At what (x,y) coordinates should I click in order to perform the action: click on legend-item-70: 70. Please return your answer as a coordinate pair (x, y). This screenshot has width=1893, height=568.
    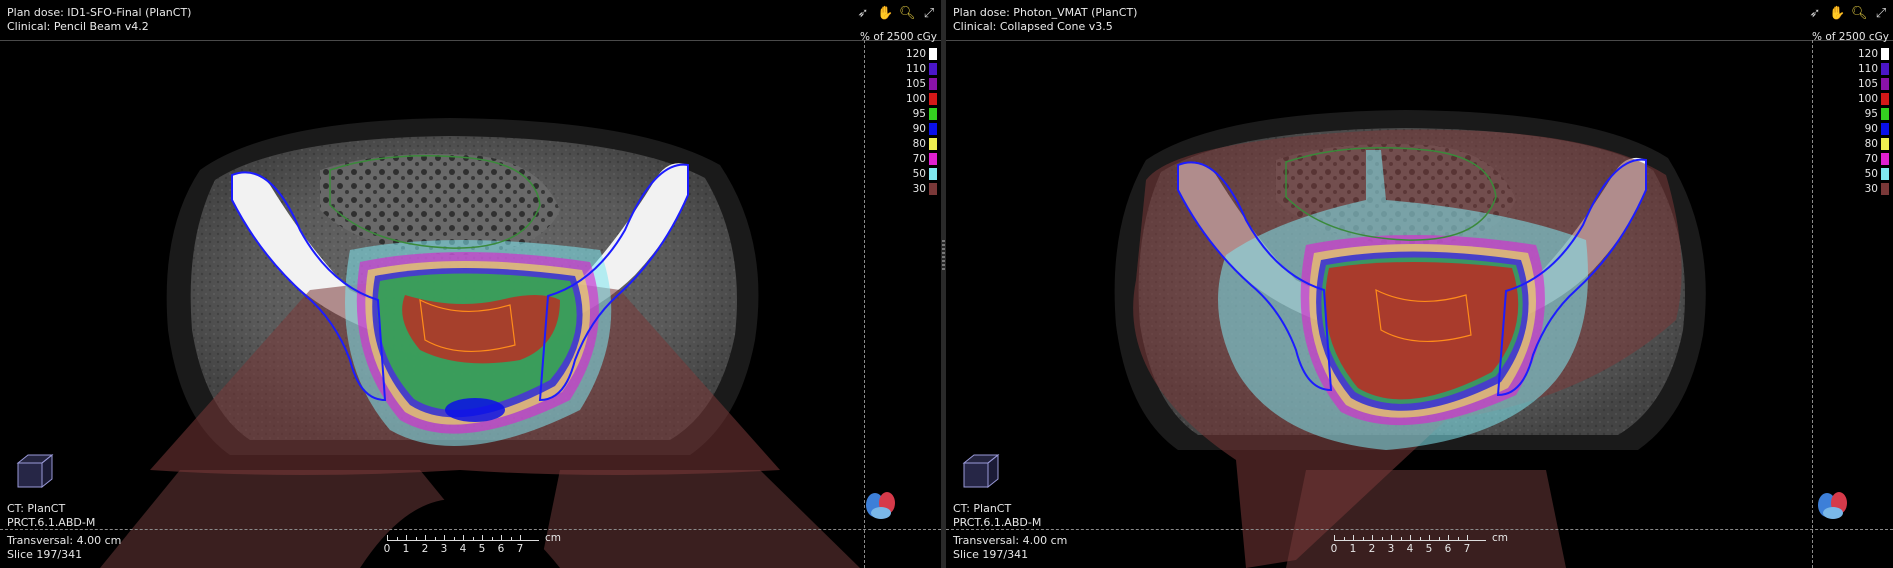
    Looking at the image, I should click on (1850, 159).